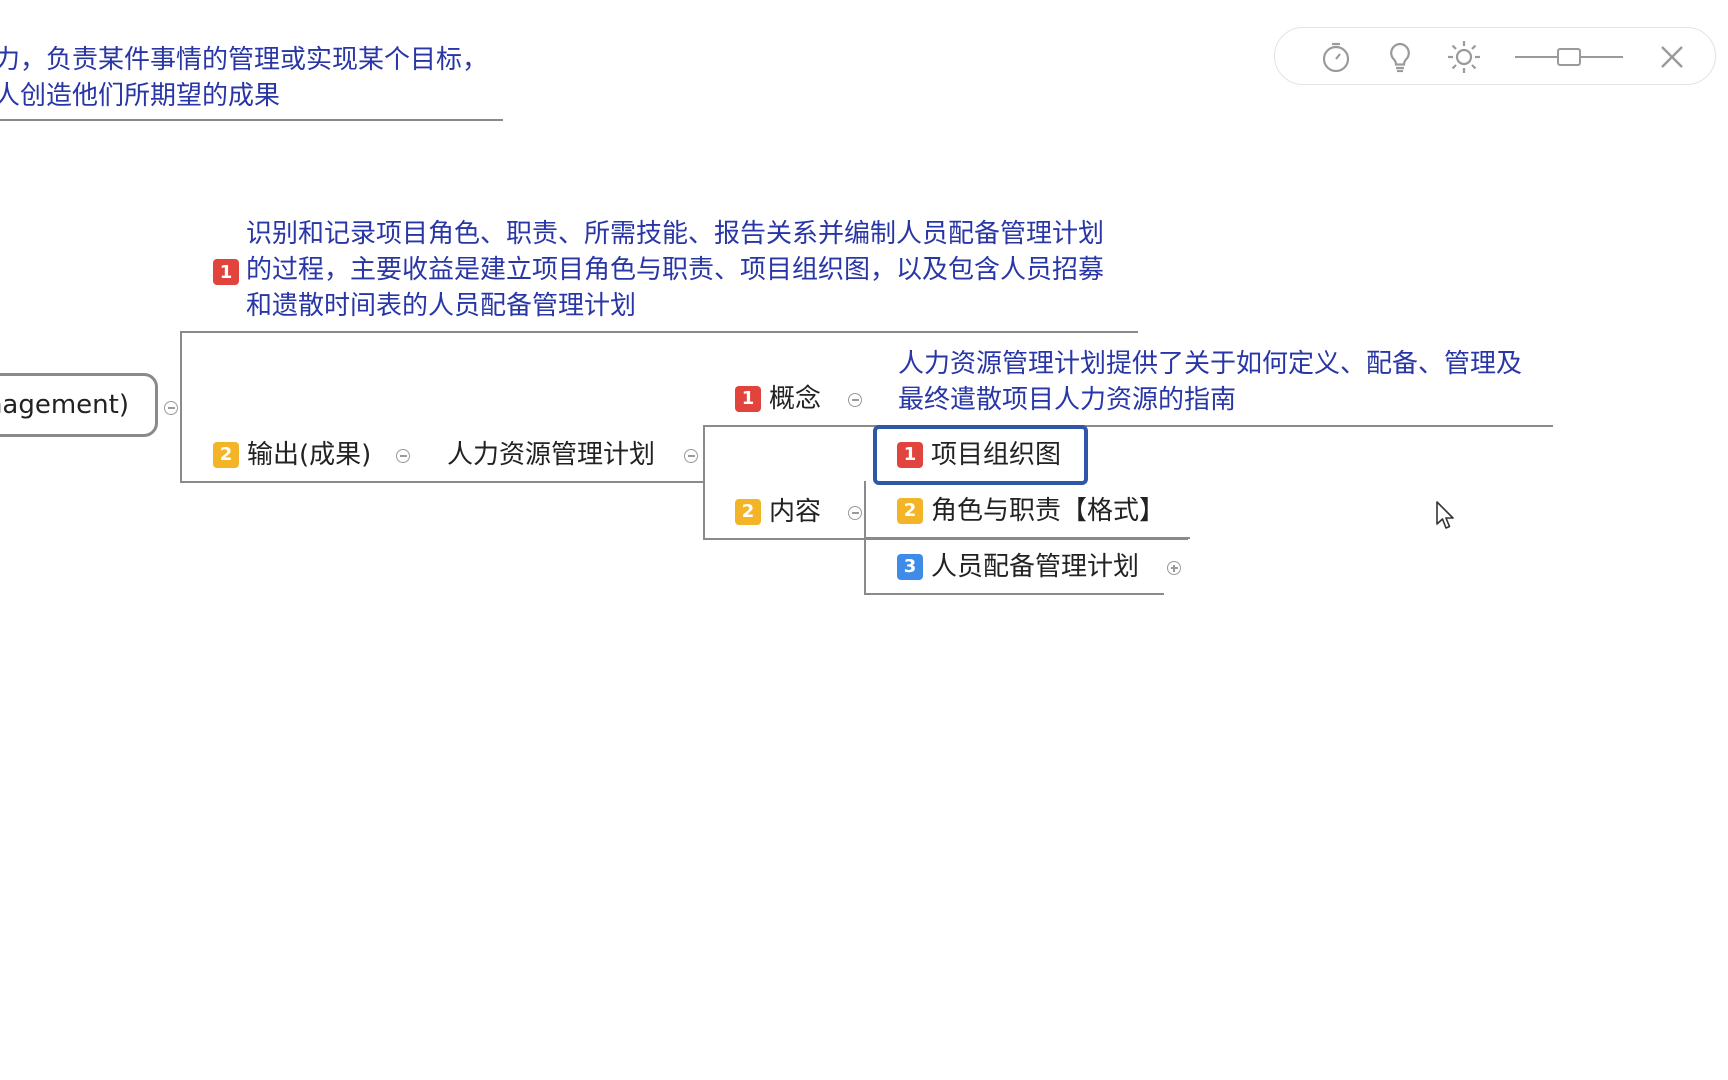 Image resolution: width=1728 pixels, height=1080 pixels. What do you see at coordinates (1067, 400) in the screenshot?
I see `concept-note-line-2: 最终遣散项目人力资源的指南` at bounding box center [1067, 400].